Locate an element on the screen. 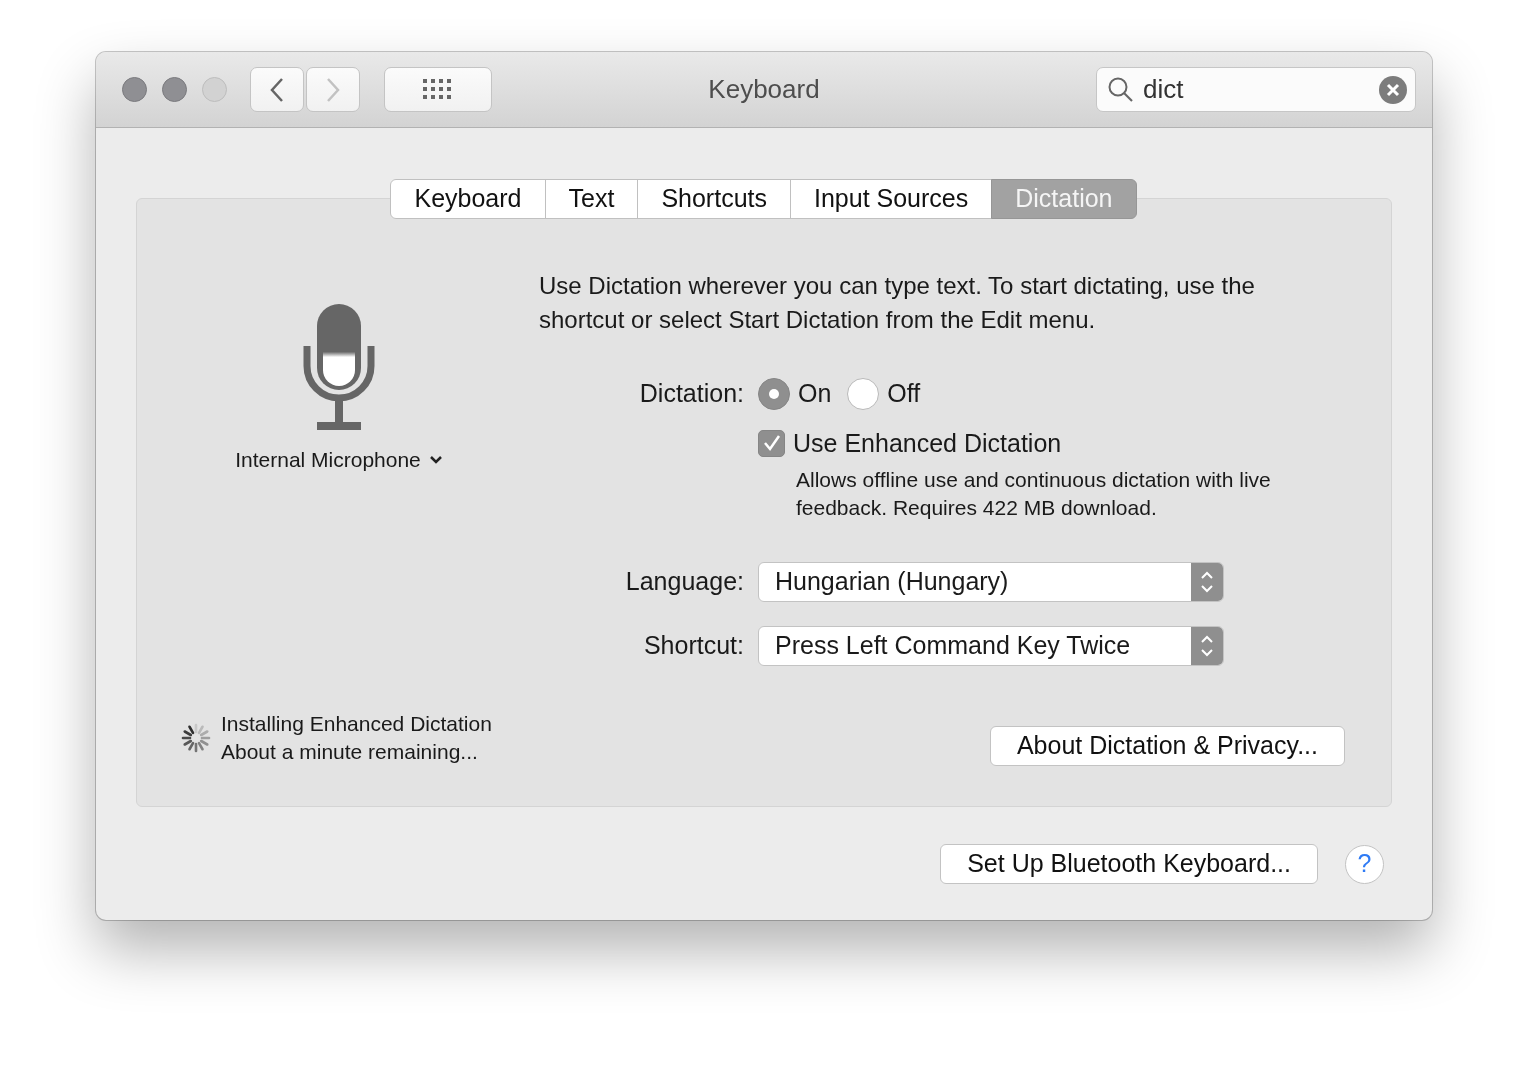 This screenshot has height=1068, width=1528. tab: Keyboard is located at coordinates (468, 199).